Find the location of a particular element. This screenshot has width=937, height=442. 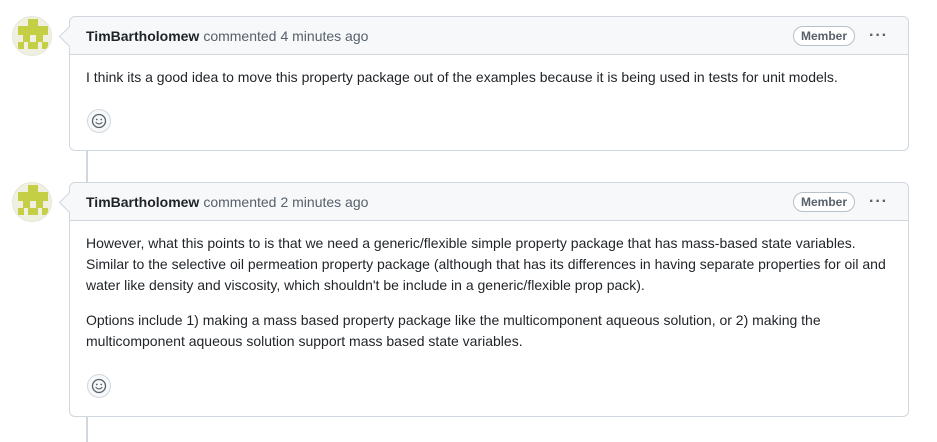

comment-timestamp: 2 minutes ago is located at coordinates (324, 202).